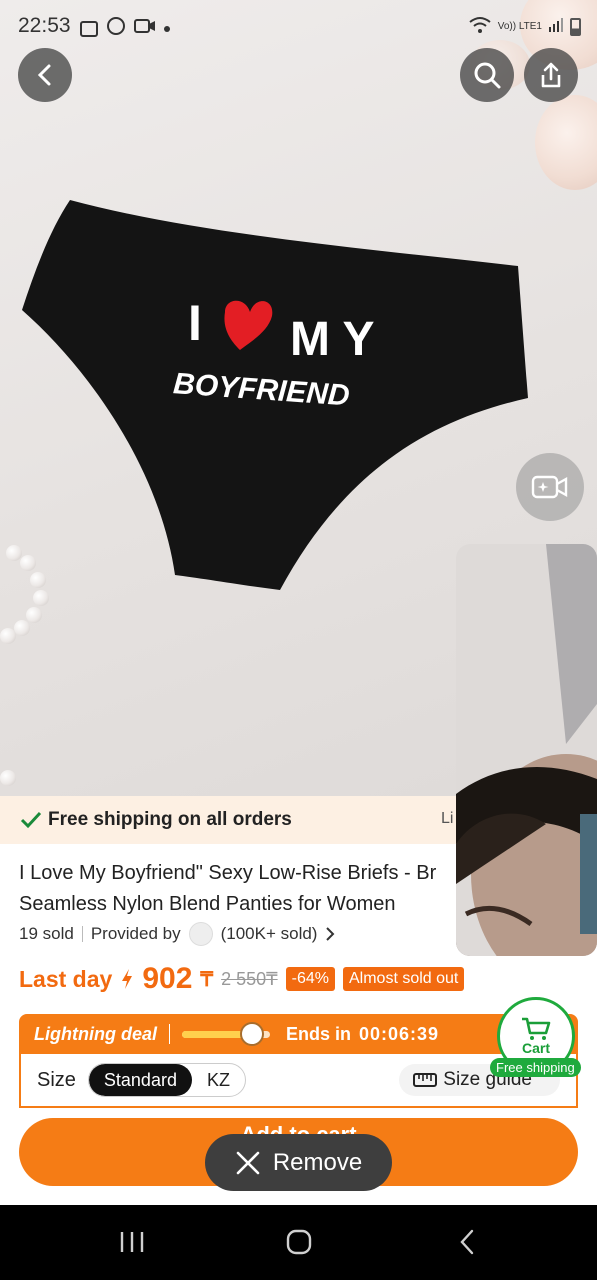 The width and height of the screenshot is (597, 1280). What do you see at coordinates (447, 818) in the screenshot?
I see `banner-cut-text: Li` at bounding box center [447, 818].